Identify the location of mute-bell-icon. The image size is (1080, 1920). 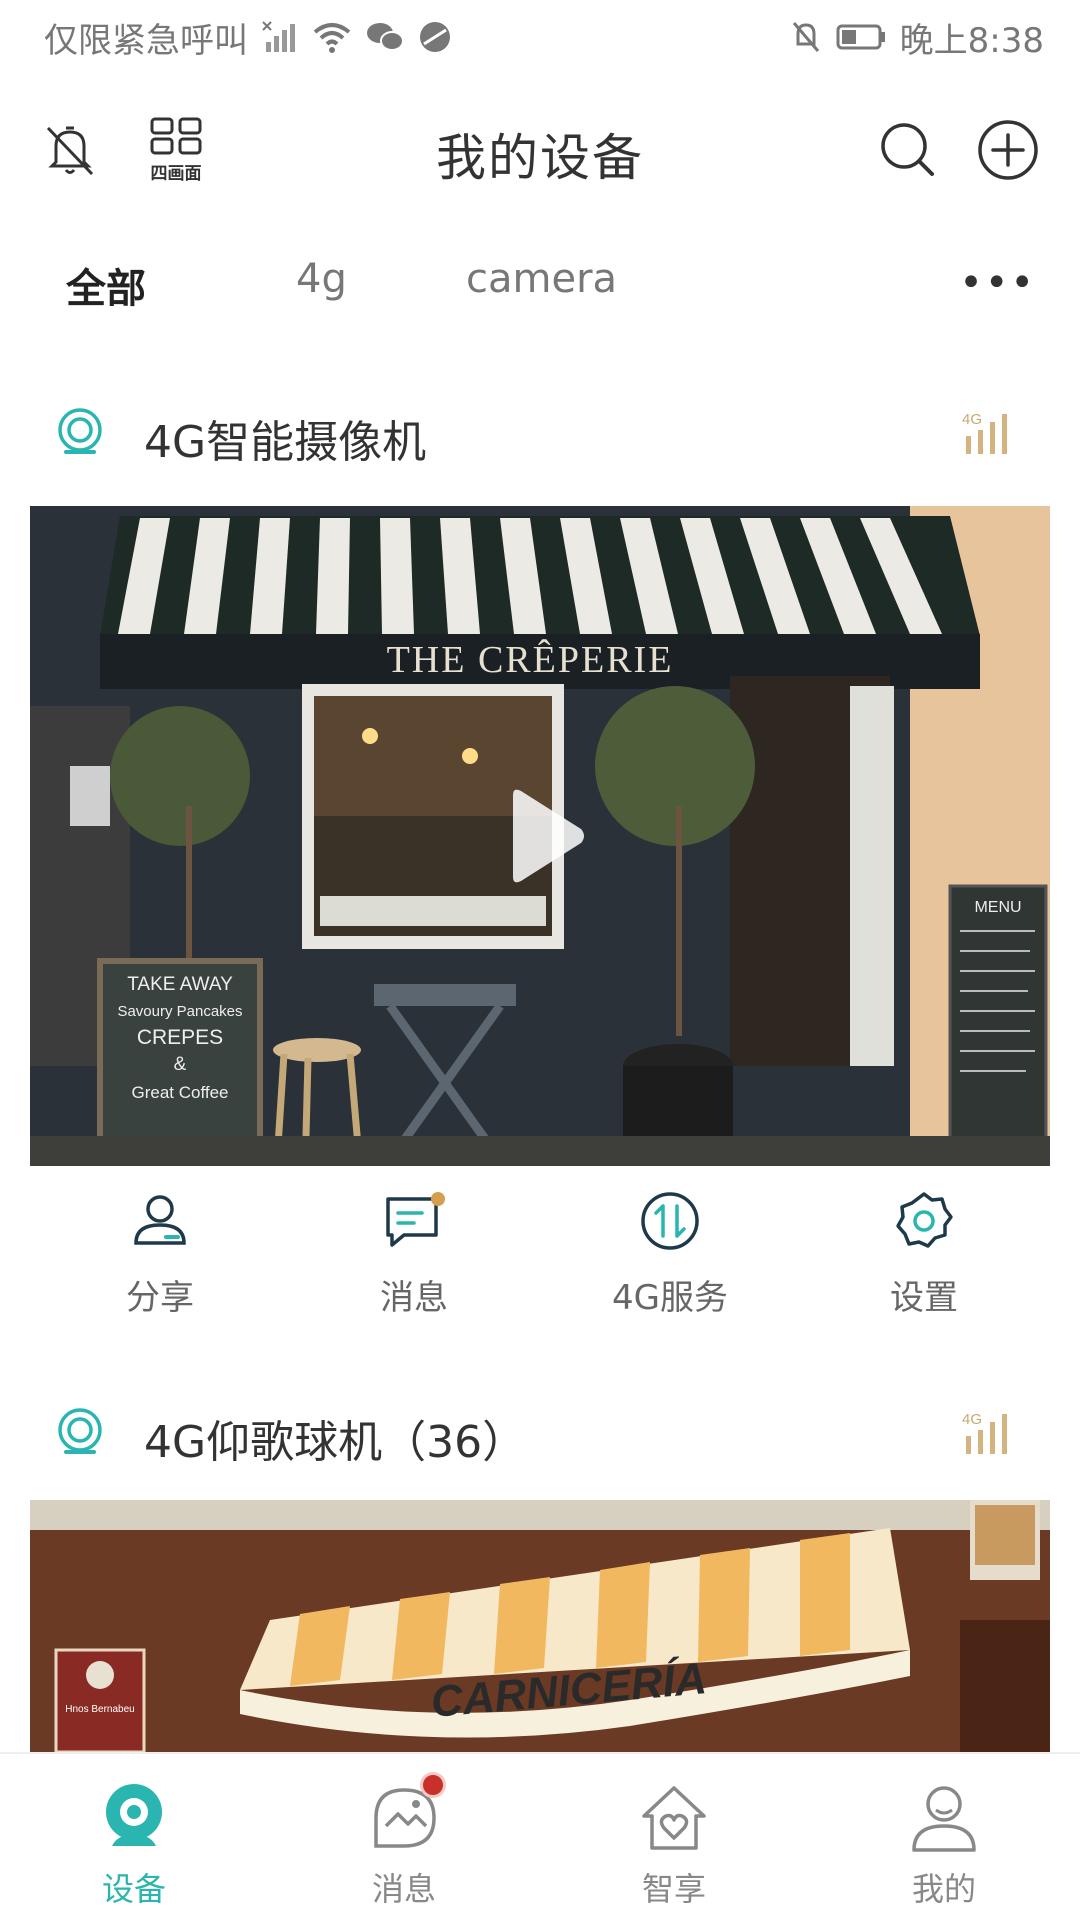
(806, 37).